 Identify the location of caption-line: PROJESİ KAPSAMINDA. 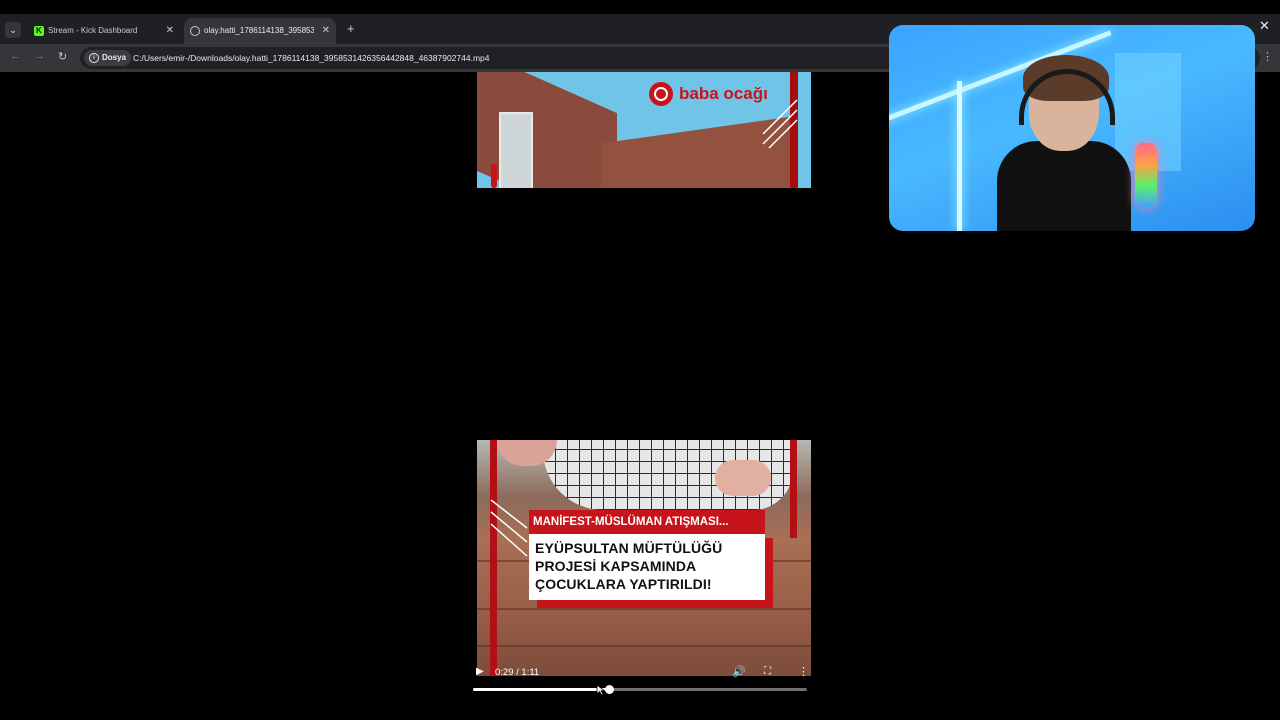
(616, 566).